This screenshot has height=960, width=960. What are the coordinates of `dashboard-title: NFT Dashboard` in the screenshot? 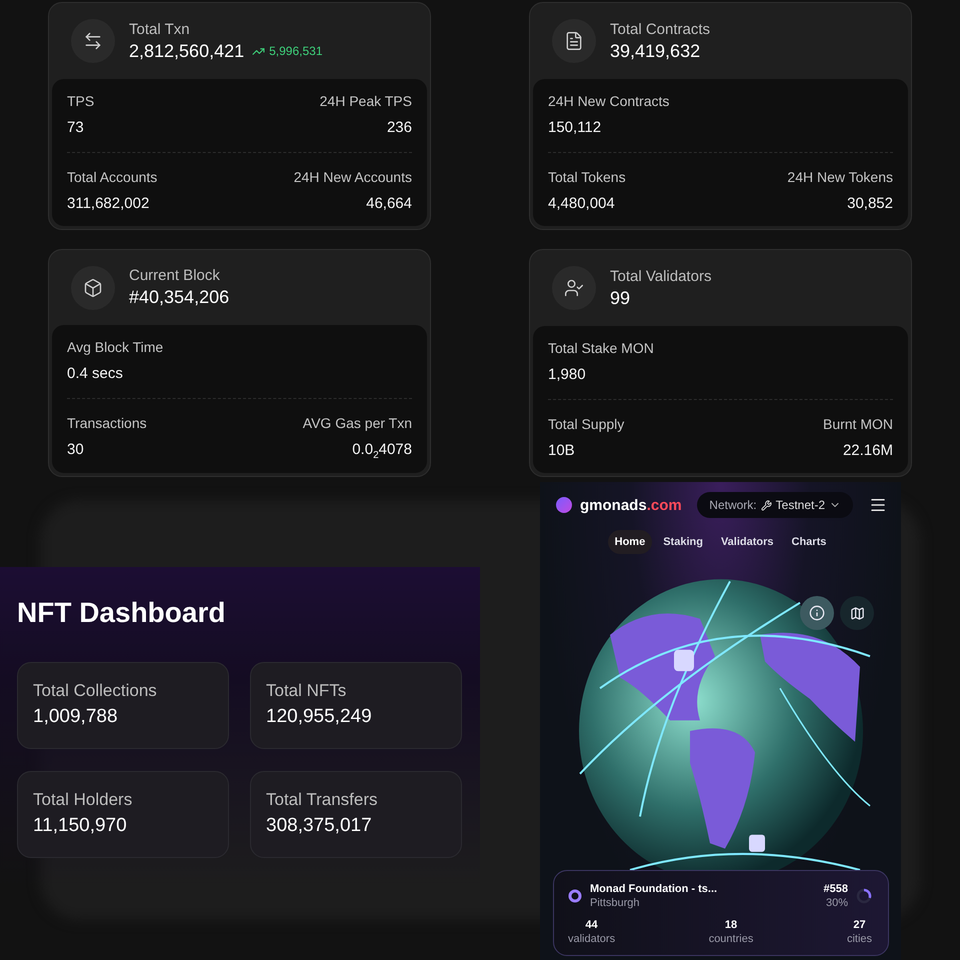 It's located at (121, 613).